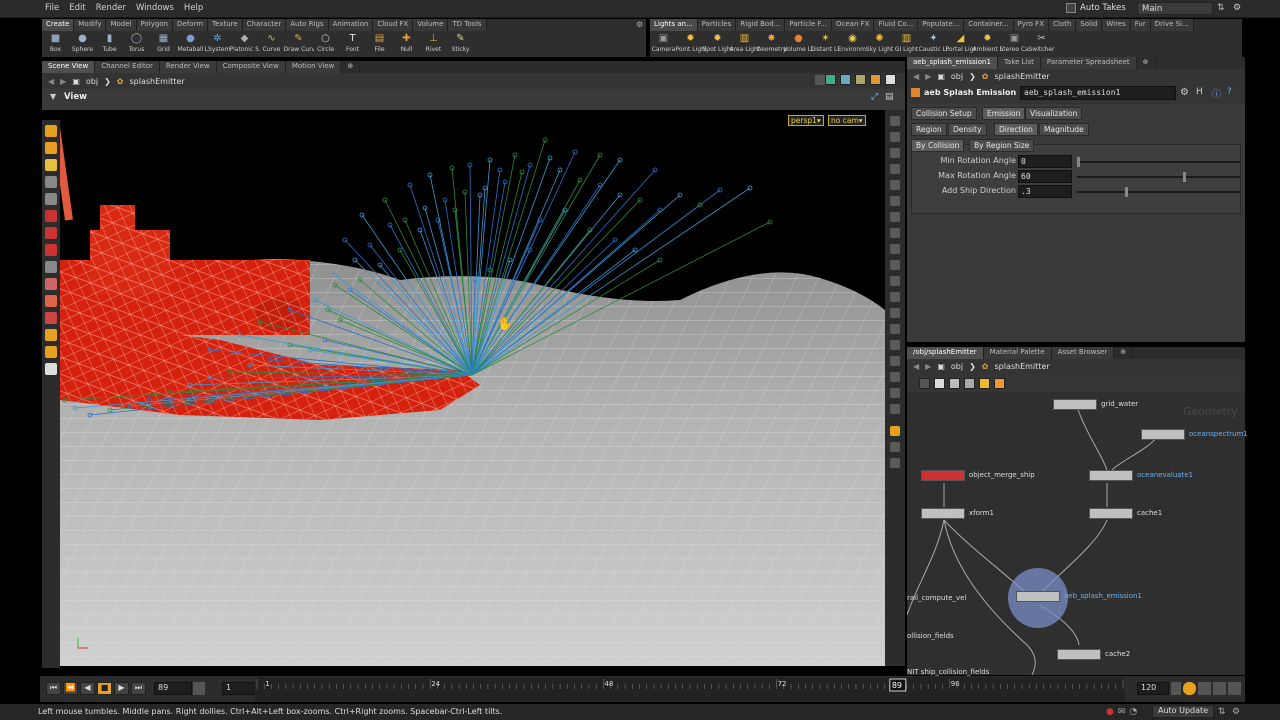 This screenshot has width=1280, height=720. Describe the element at coordinates (895, 393) in the screenshot. I see `stereo-icon` at that location.